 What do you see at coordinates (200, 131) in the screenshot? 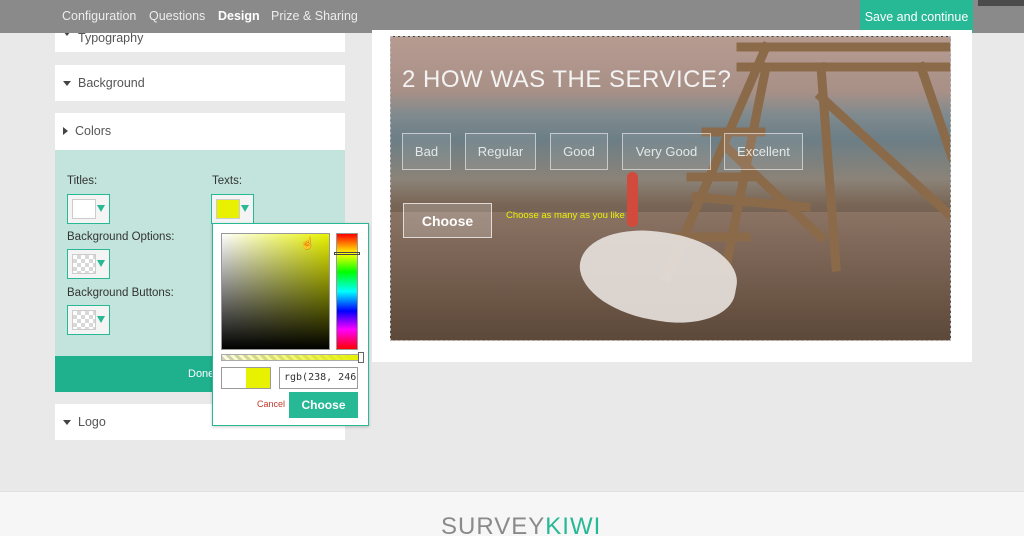
I see `colors-section: Colors` at bounding box center [200, 131].